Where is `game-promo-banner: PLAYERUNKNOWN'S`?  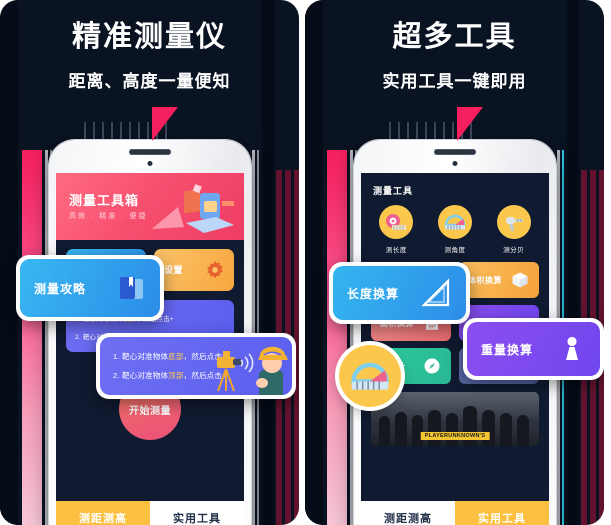
game-promo-banner: PLAYERUNKNOWN'S is located at coordinates (455, 419).